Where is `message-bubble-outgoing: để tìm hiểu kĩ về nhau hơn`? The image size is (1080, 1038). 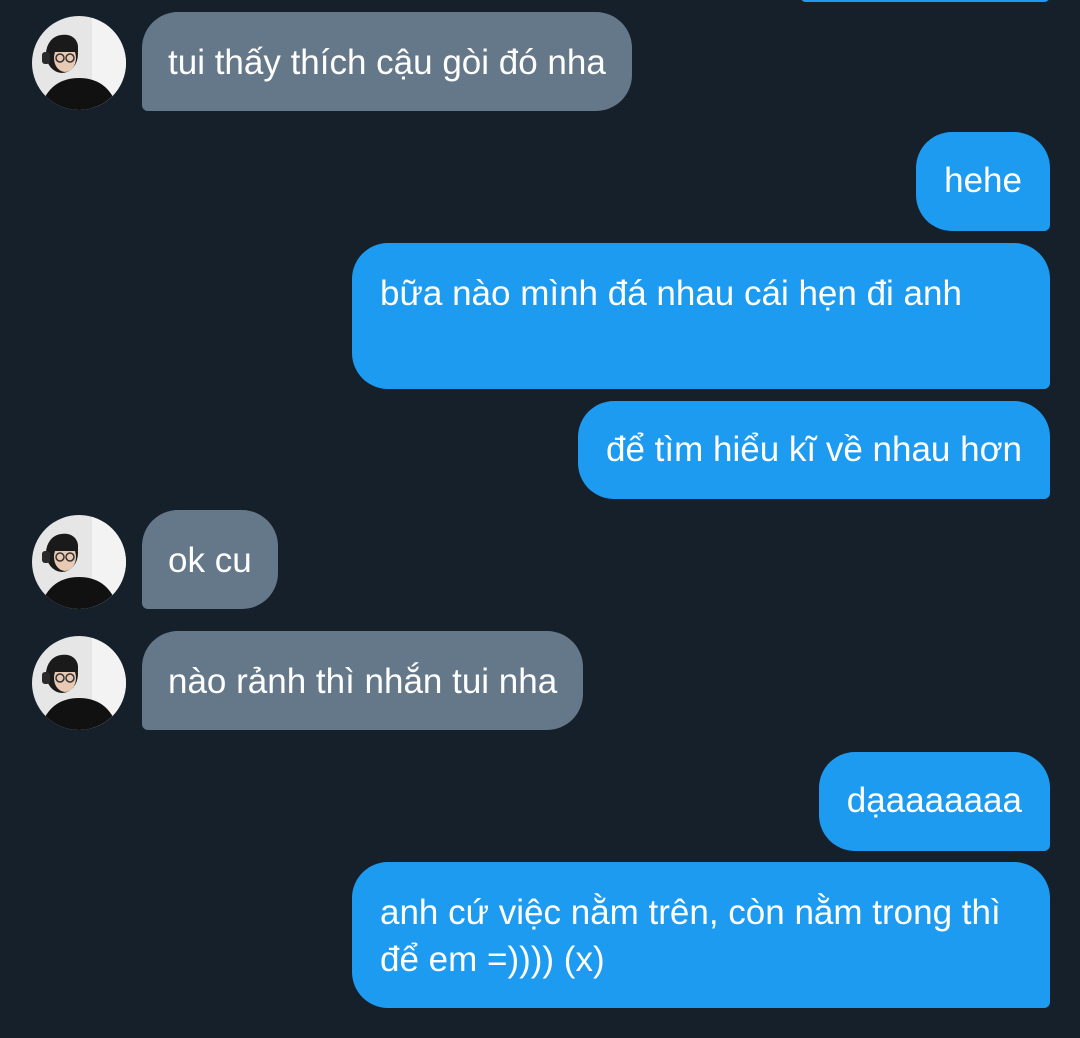 message-bubble-outgoing: để tìm hiểu kĩ về nhau hơn is located at coordinates (814, 450).